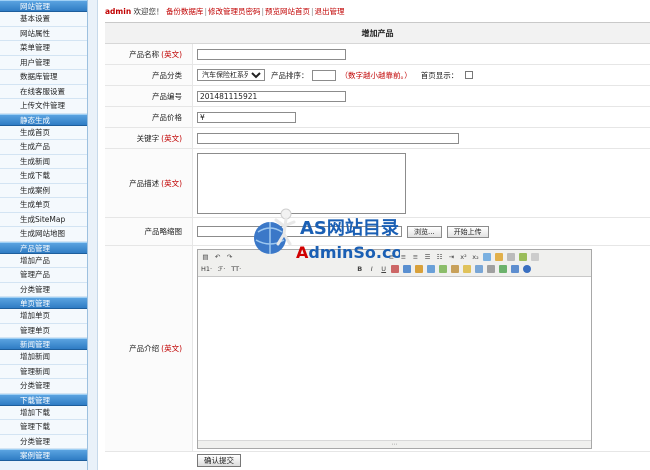  Describe the element at coordinates (511, 257) in the screenshot. I see `print-icon` at that location.